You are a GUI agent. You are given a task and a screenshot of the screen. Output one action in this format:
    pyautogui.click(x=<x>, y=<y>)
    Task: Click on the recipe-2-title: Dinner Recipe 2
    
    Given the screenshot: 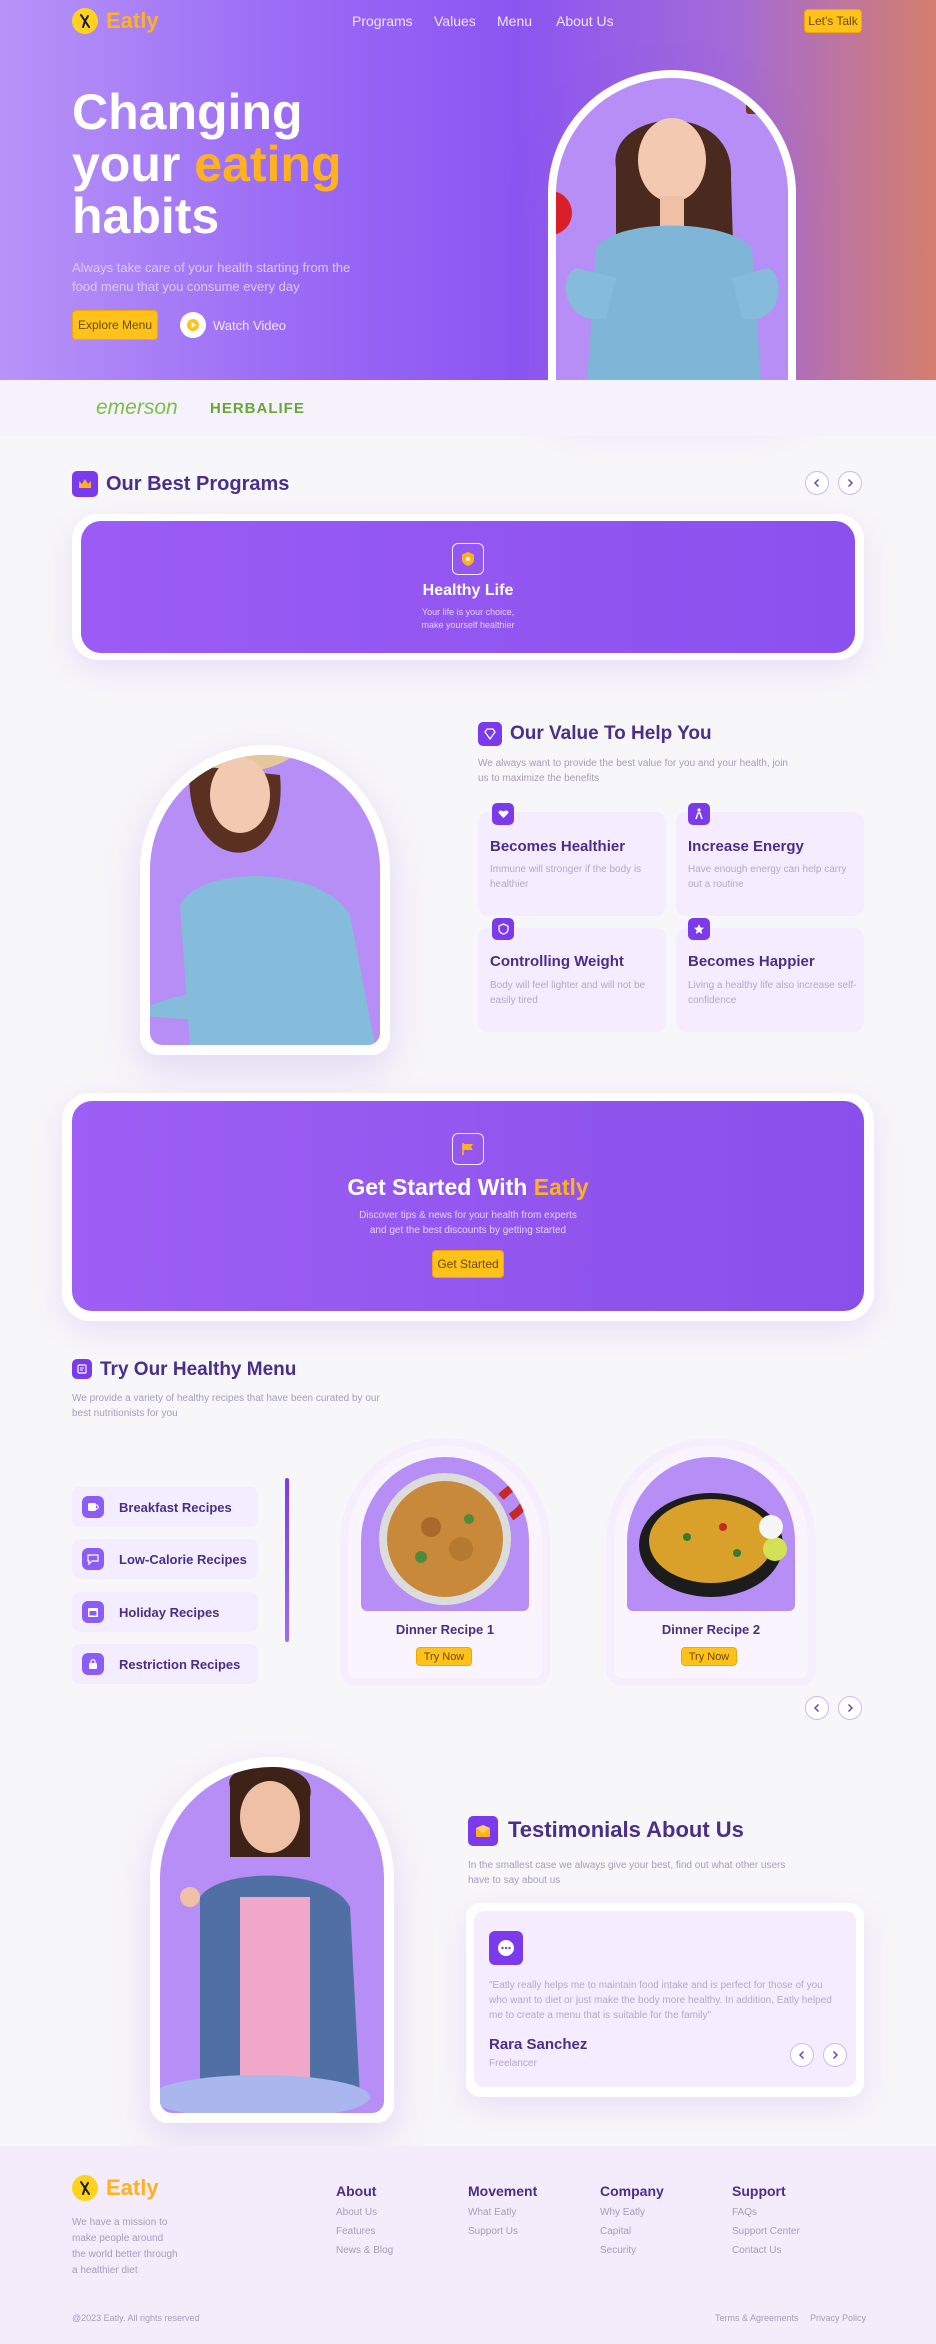 What is the action you would take?
    pyautogui.click(x=711, y=1629)
    